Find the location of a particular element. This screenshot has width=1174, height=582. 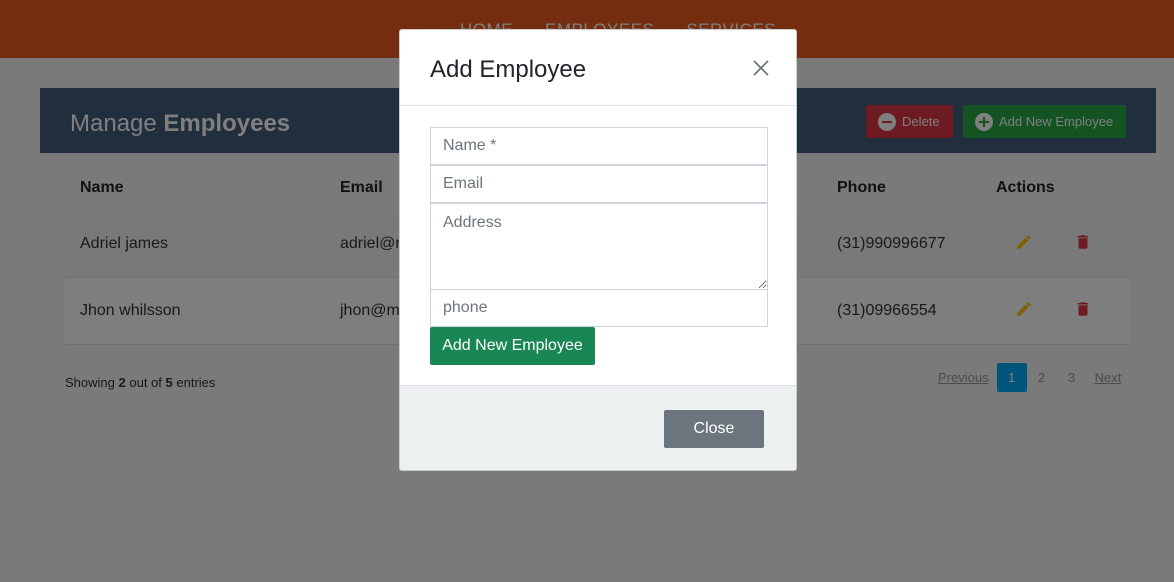

email-field is located at coordinates (599, 184).